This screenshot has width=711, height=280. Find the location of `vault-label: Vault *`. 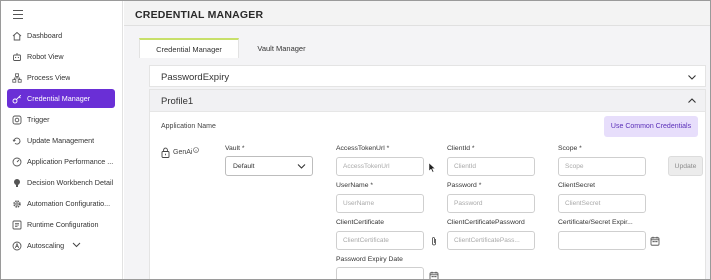

vault-label: Vault * is located at coordinates (235, 148).